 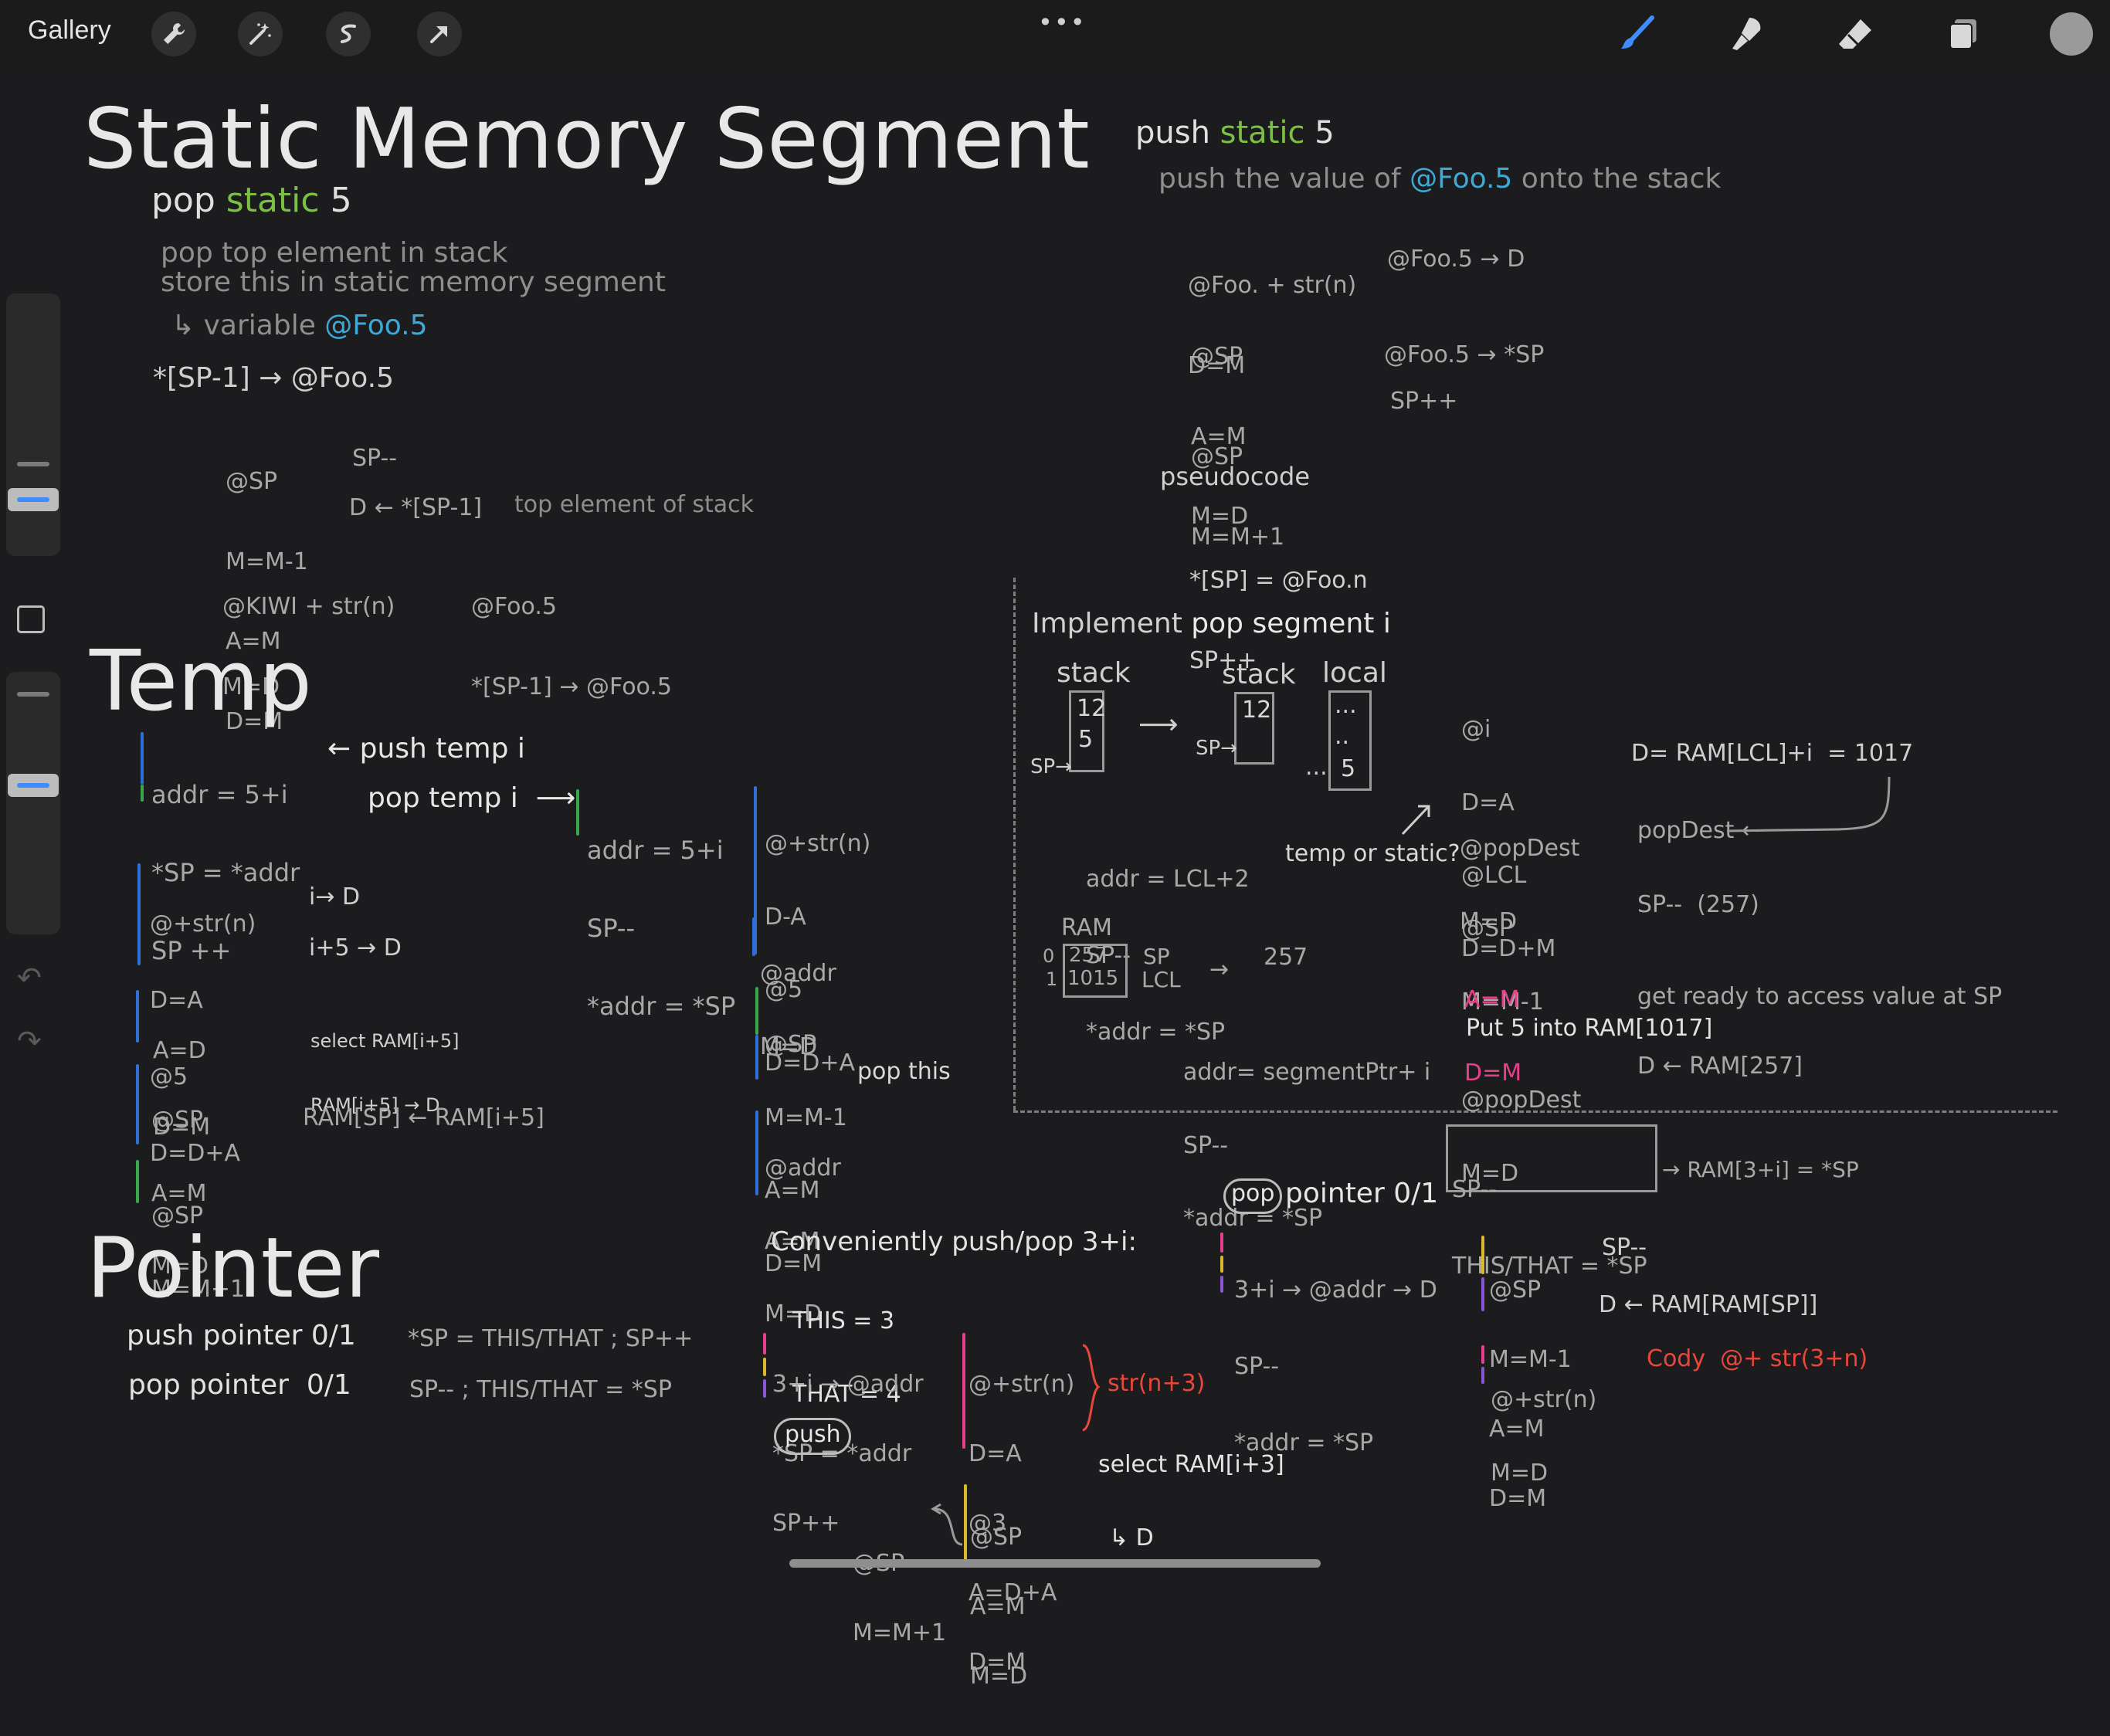 I want to click on asm-line: M=D, so click(x=999, y=1676).